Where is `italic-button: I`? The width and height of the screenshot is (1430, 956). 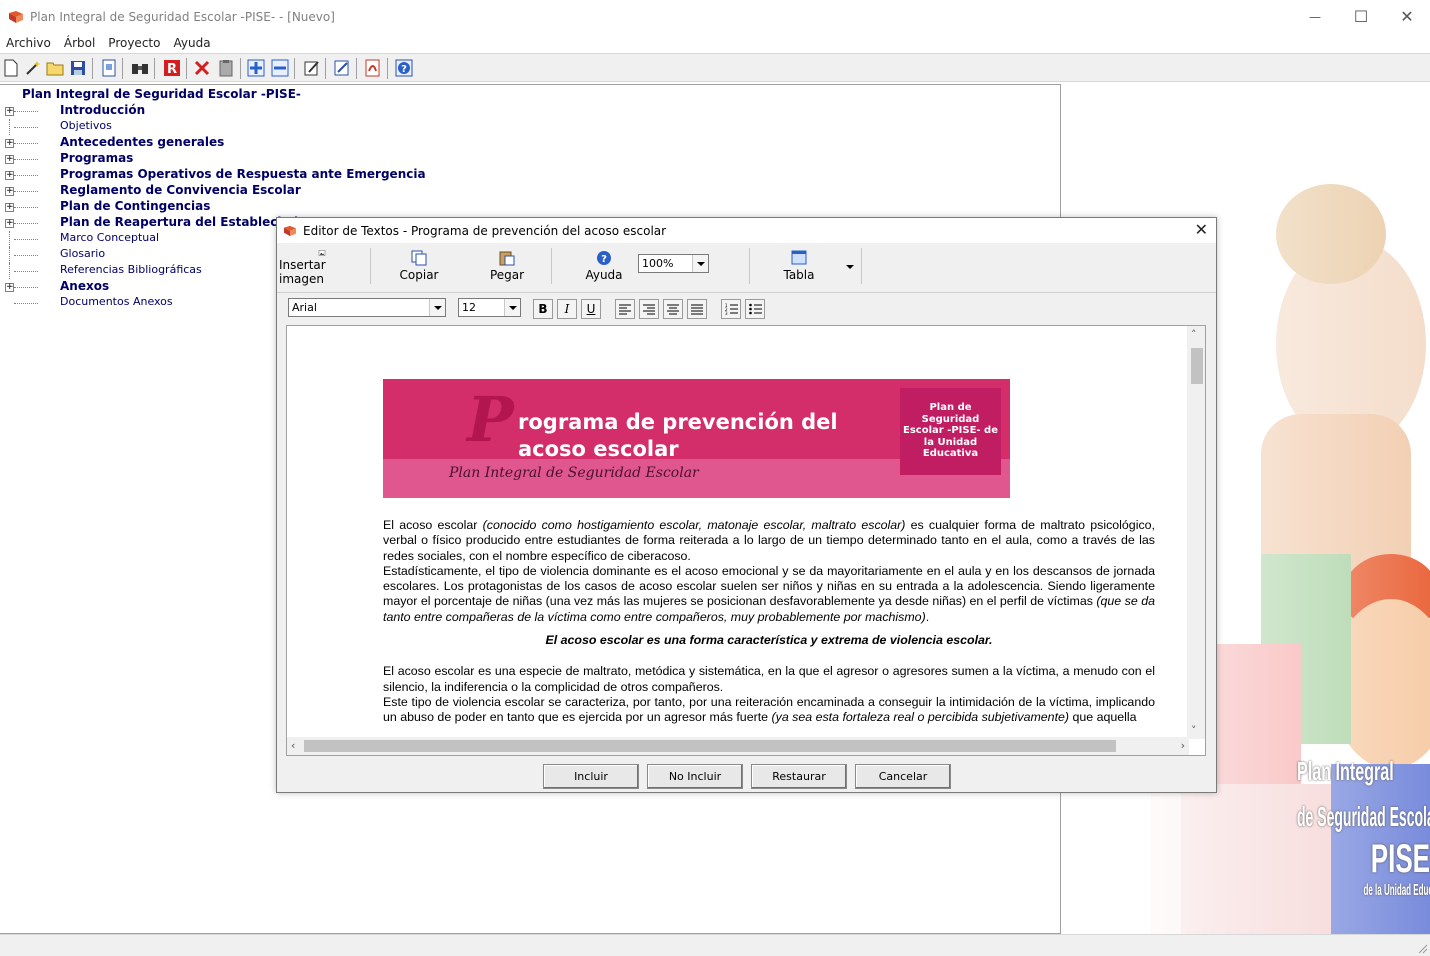
italic-button: I is located at coordinates (567, 309).